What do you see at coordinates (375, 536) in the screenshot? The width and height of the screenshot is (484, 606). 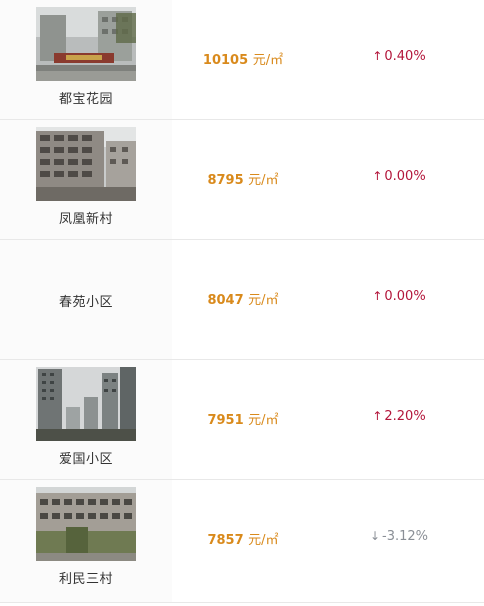 I see `arrow-down-icon: ↓` at bounding box center [375, 536].